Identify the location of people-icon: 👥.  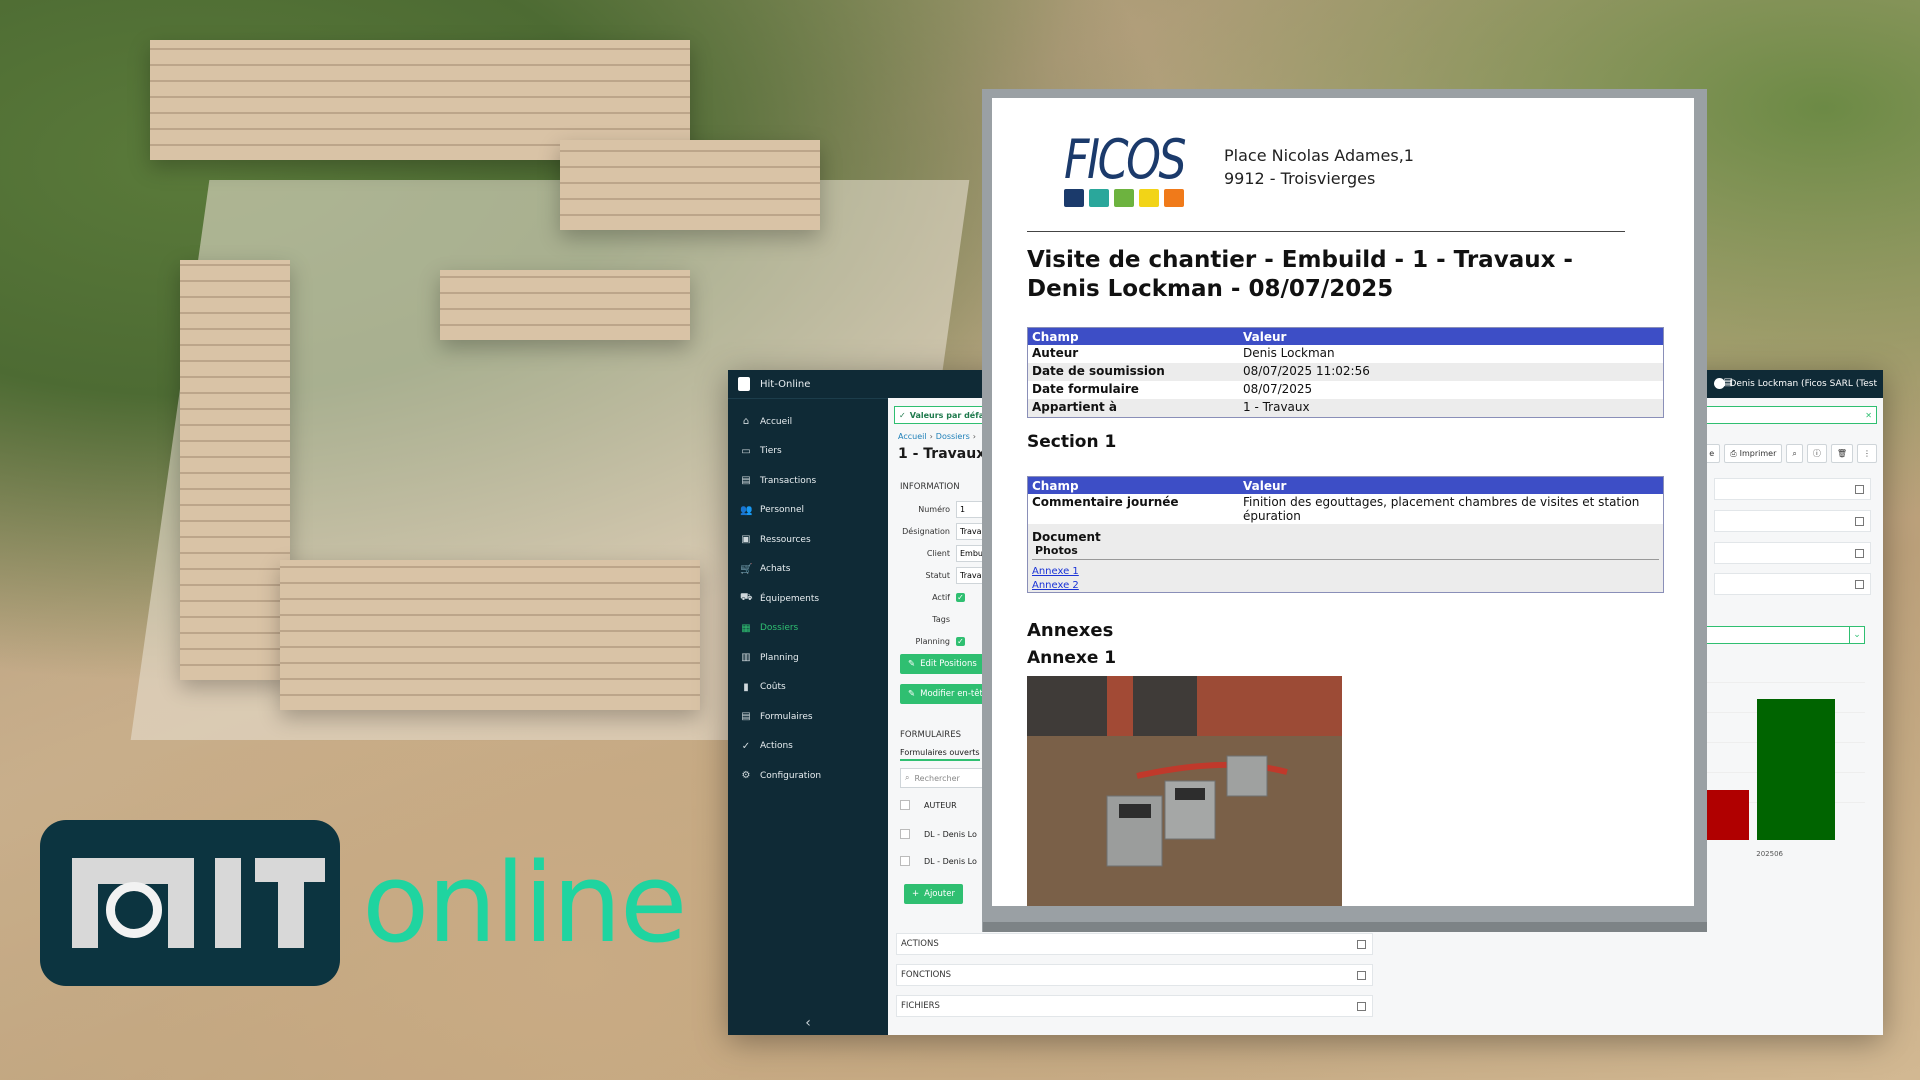
(746, 510).